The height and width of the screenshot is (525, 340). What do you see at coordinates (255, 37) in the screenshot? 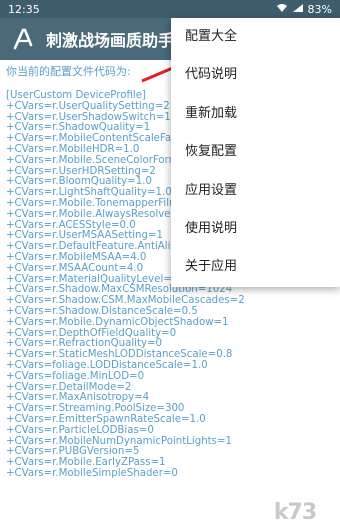
I see `menu-item-config-list: 配置大全` at bounding box center [255, 37].